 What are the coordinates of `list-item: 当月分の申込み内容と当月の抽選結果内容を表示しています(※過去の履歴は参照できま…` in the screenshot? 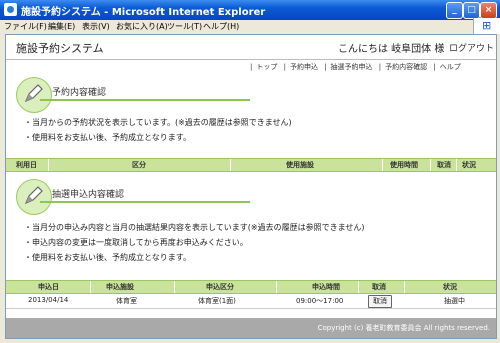 It's located at (194, 227).